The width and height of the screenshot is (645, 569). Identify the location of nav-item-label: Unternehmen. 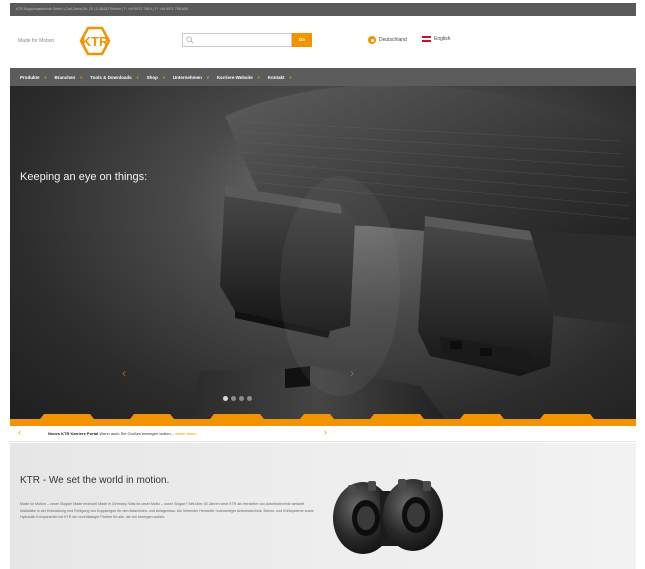
(187, 77).